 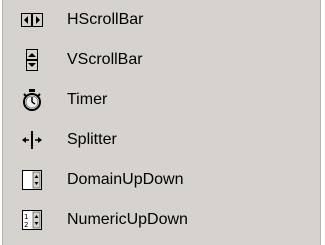 I want to click on toolbox-item-label: DomainUpDown, so click(x=125, y=179).